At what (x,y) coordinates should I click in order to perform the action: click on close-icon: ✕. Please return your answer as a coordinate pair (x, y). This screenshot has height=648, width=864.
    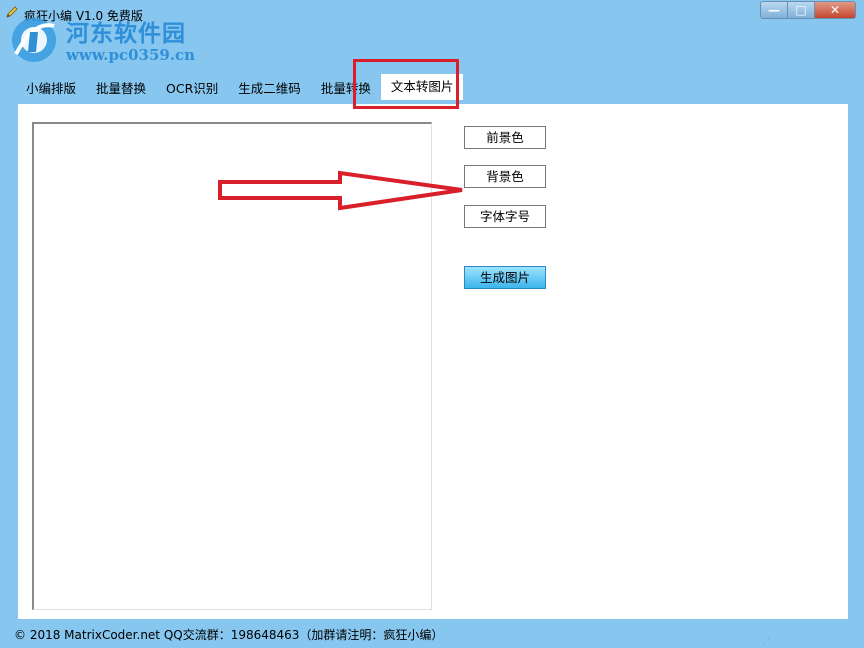
    Looking at the image, I should click on (835, 10).